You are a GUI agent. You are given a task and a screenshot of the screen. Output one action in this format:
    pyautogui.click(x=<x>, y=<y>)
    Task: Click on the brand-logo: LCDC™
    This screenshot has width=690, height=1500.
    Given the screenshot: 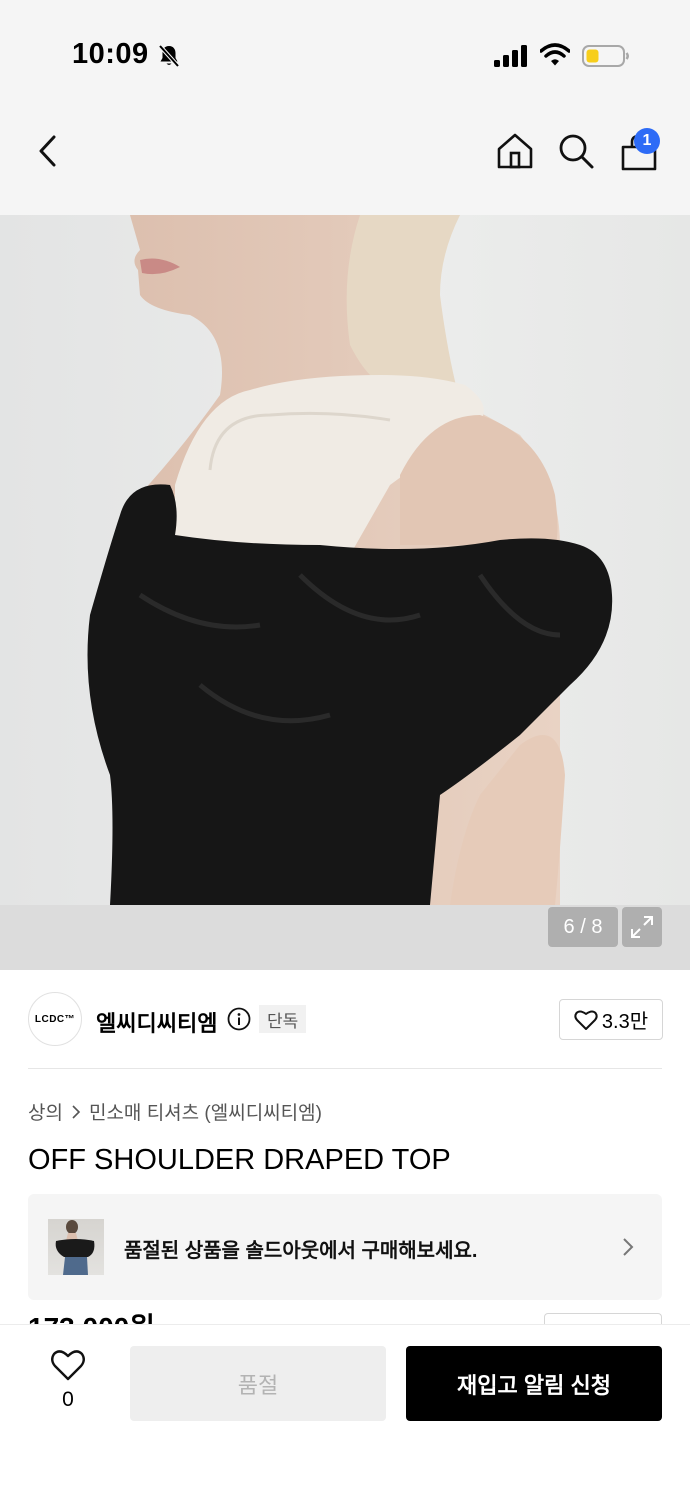 What is the action you would take?
    pyautogui.click(x=55, y=1019)
    